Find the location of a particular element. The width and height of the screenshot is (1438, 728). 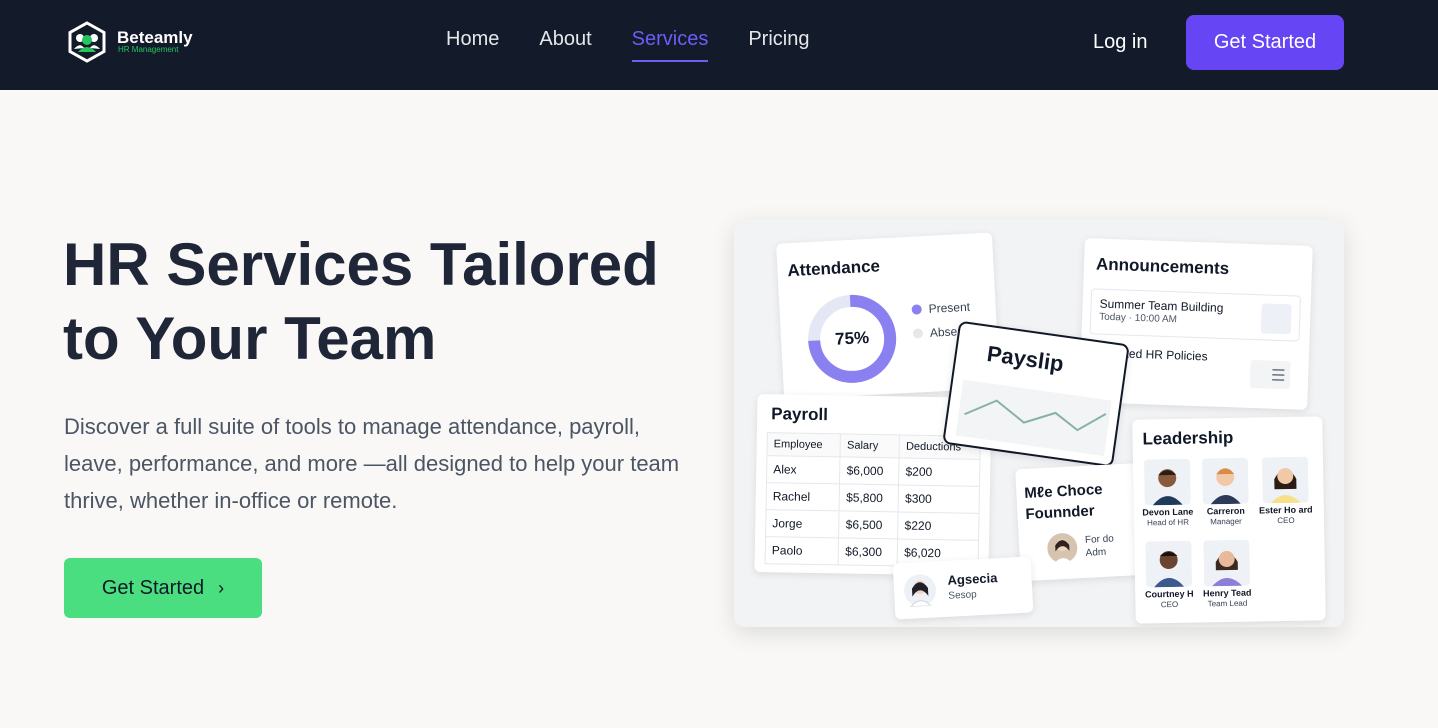

table-row: Rachel $5,800 $300 is located at coordinates (873, 498).